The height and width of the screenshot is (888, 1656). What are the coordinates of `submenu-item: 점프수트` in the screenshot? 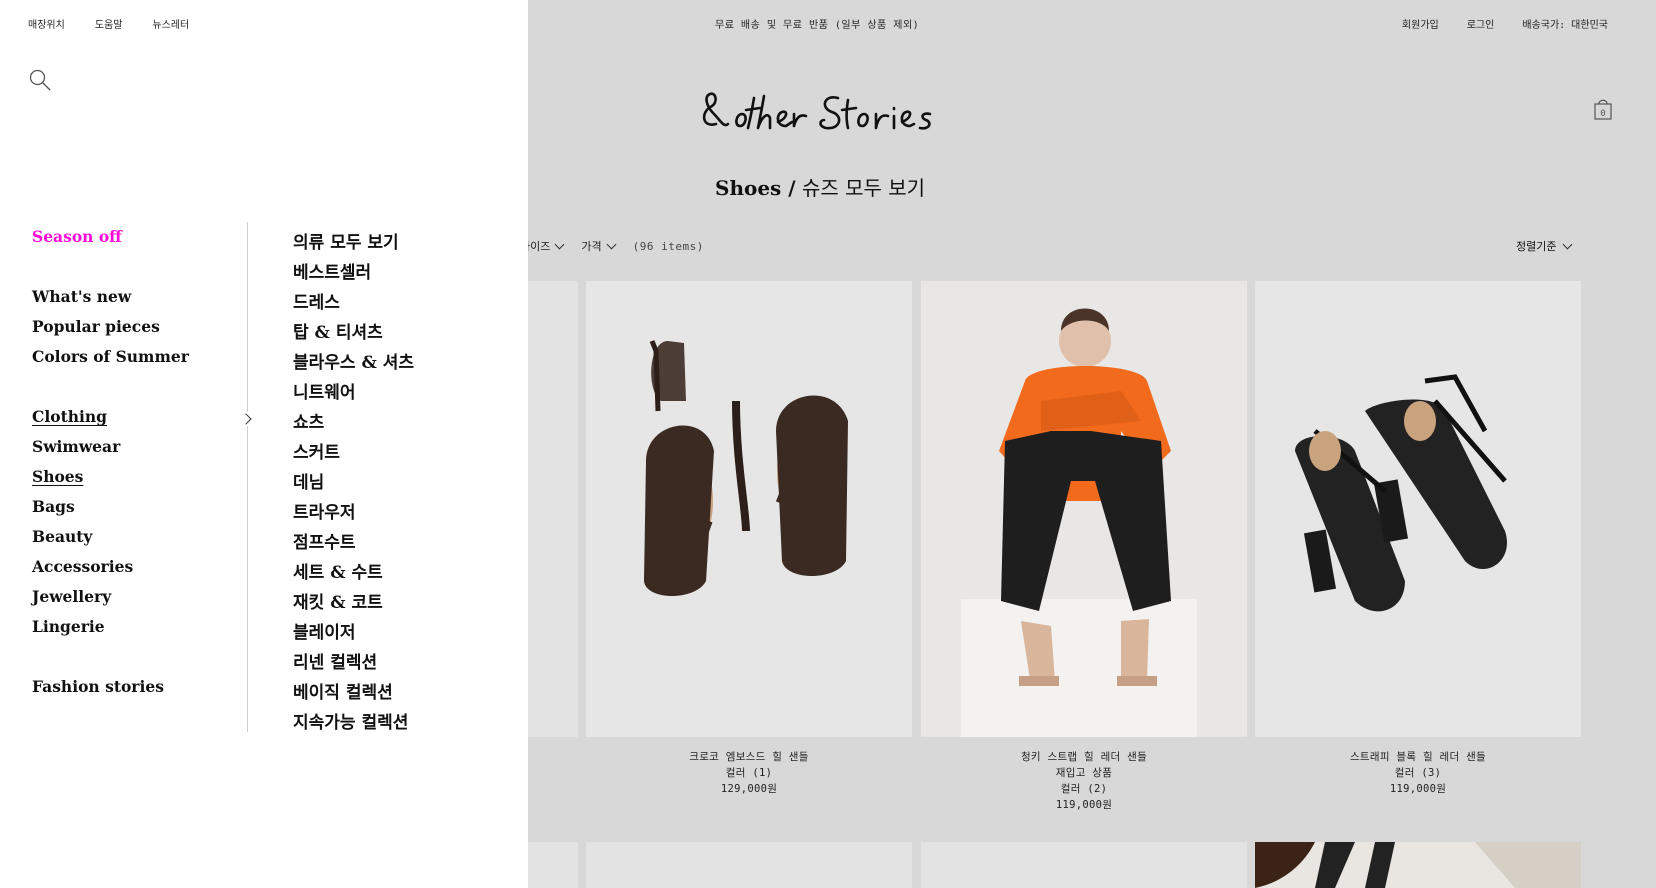 It's located at (353, 547).